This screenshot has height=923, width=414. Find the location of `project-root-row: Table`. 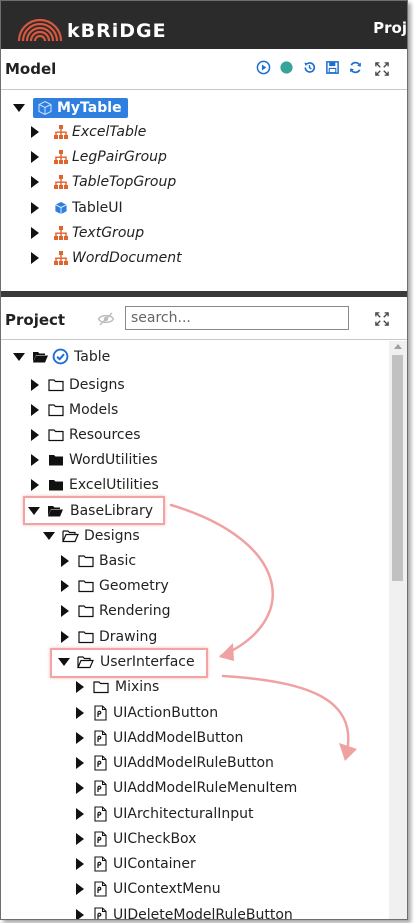

project-root-row: Table is located at coordinates (61, 356).